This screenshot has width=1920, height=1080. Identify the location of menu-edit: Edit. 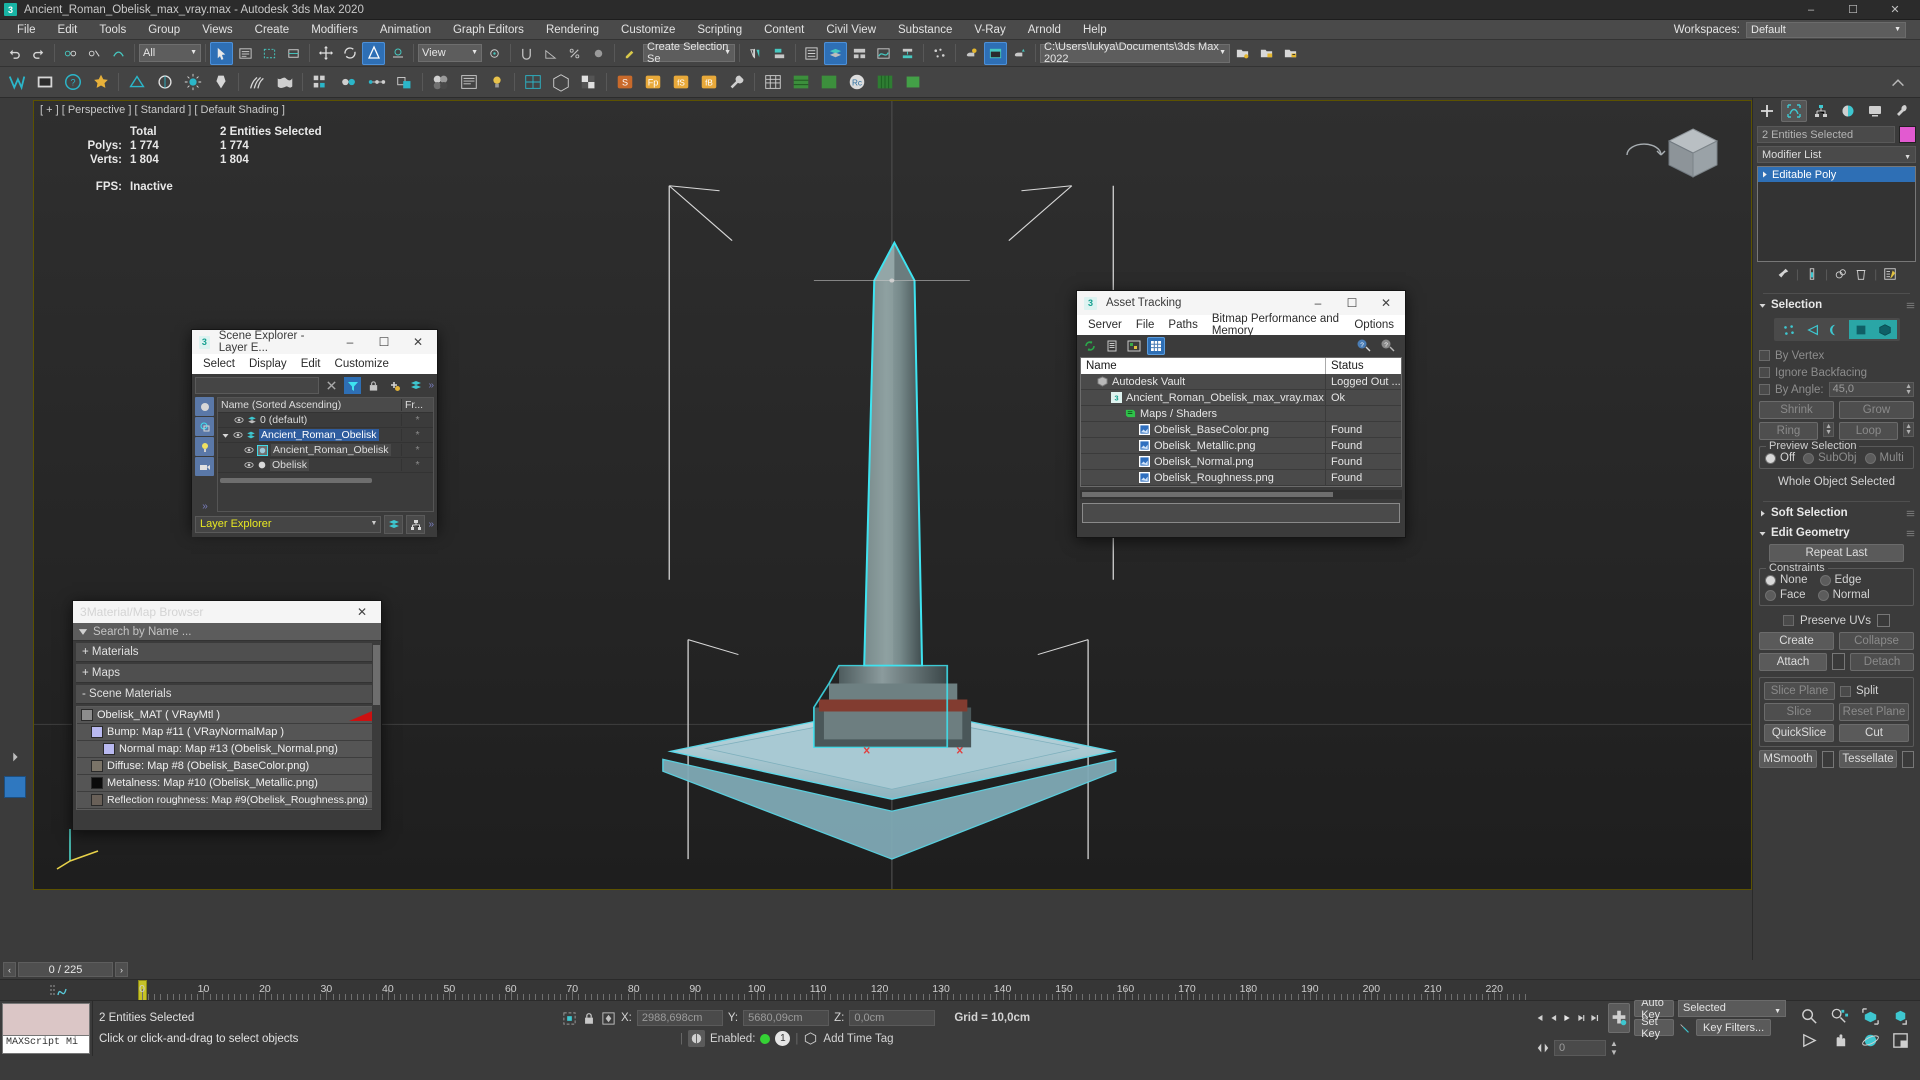
(68, 30).